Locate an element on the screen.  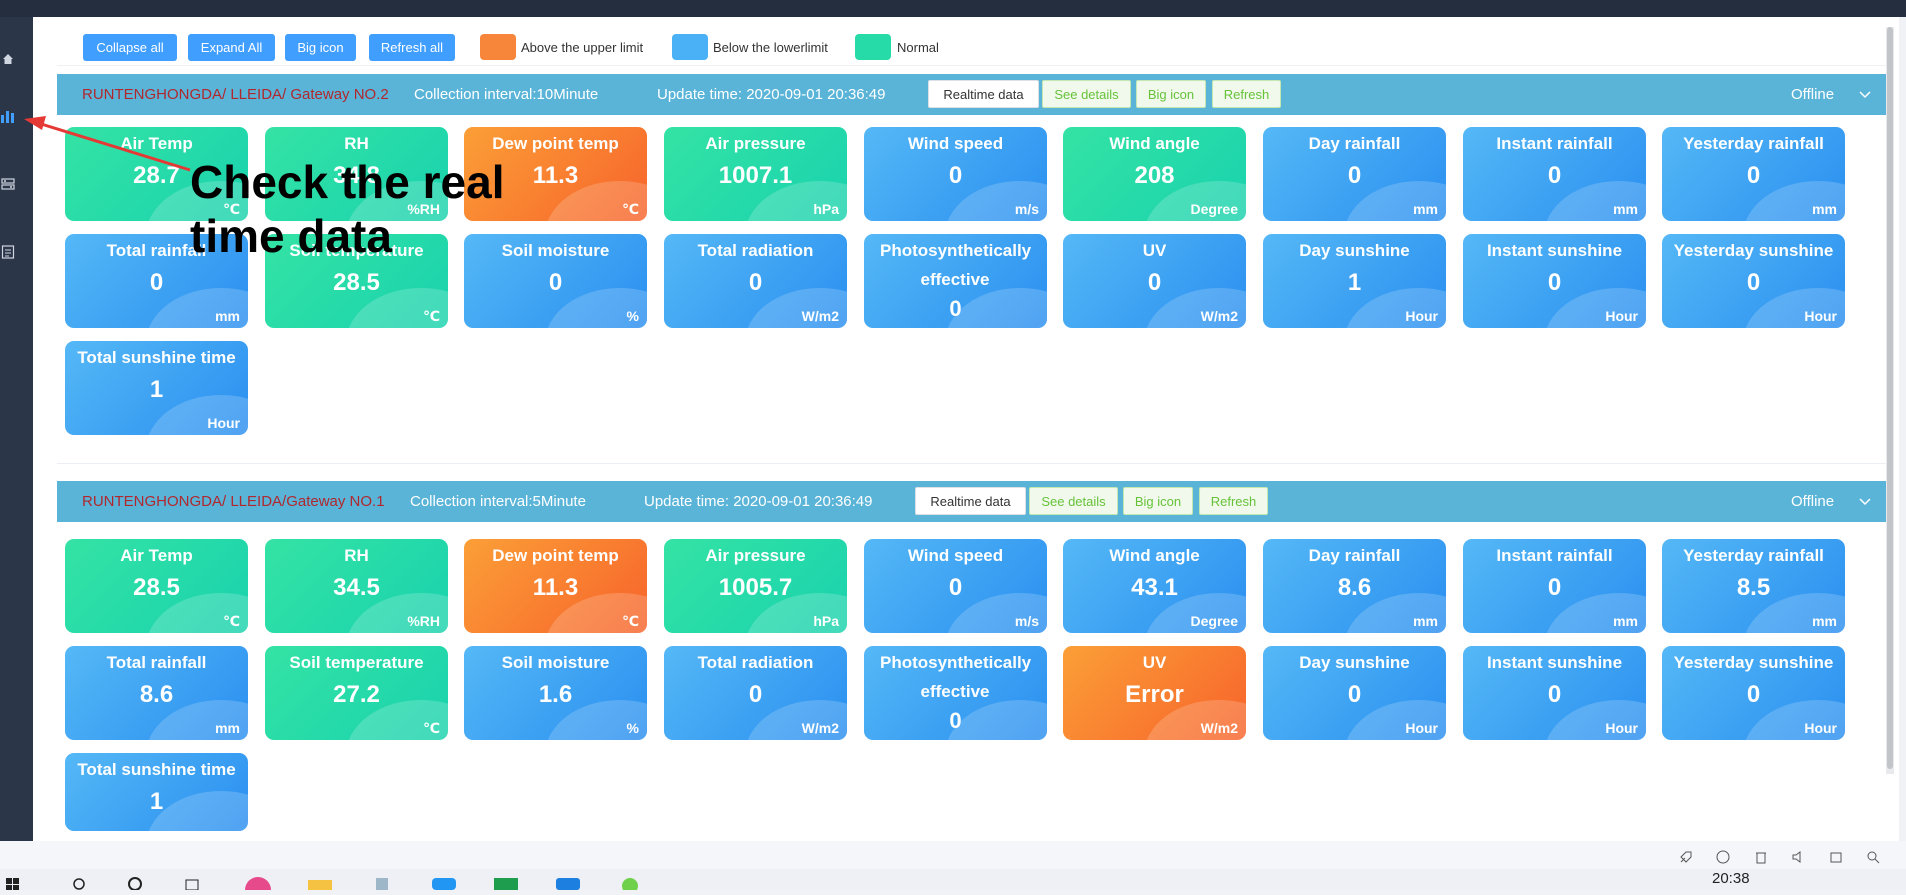
window-icon is located at coordinates (1836, 857).